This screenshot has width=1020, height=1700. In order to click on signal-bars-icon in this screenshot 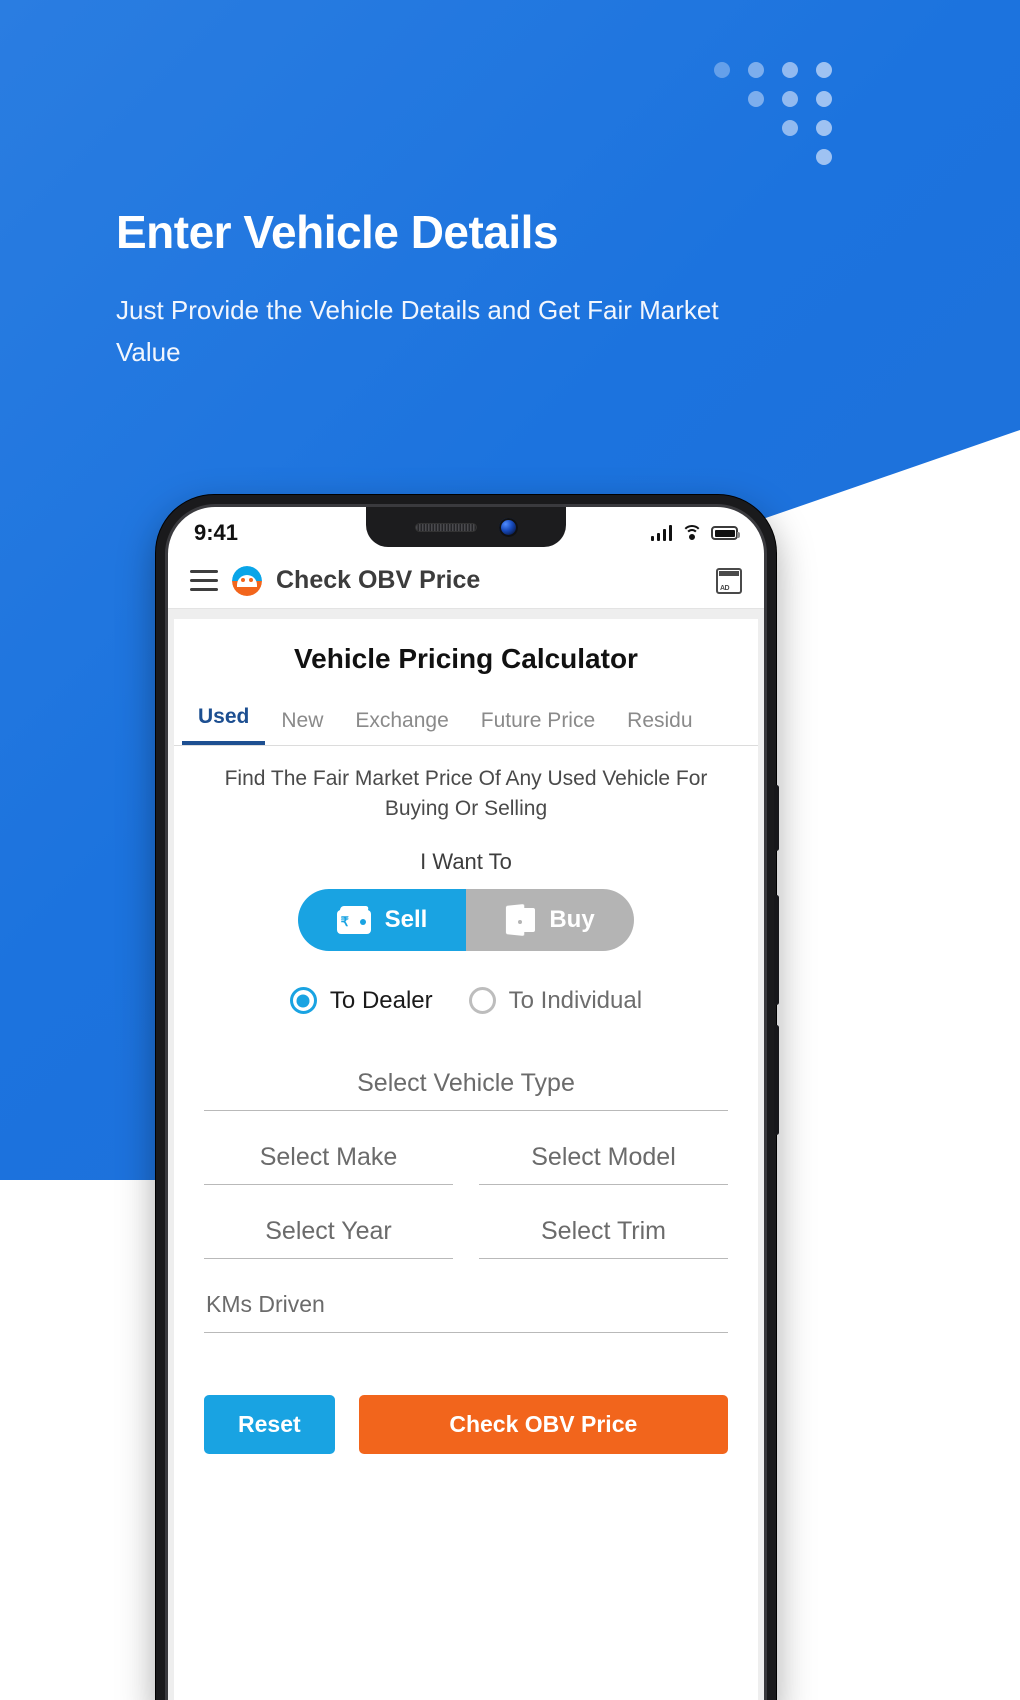, I will do `click(661, 533)`.